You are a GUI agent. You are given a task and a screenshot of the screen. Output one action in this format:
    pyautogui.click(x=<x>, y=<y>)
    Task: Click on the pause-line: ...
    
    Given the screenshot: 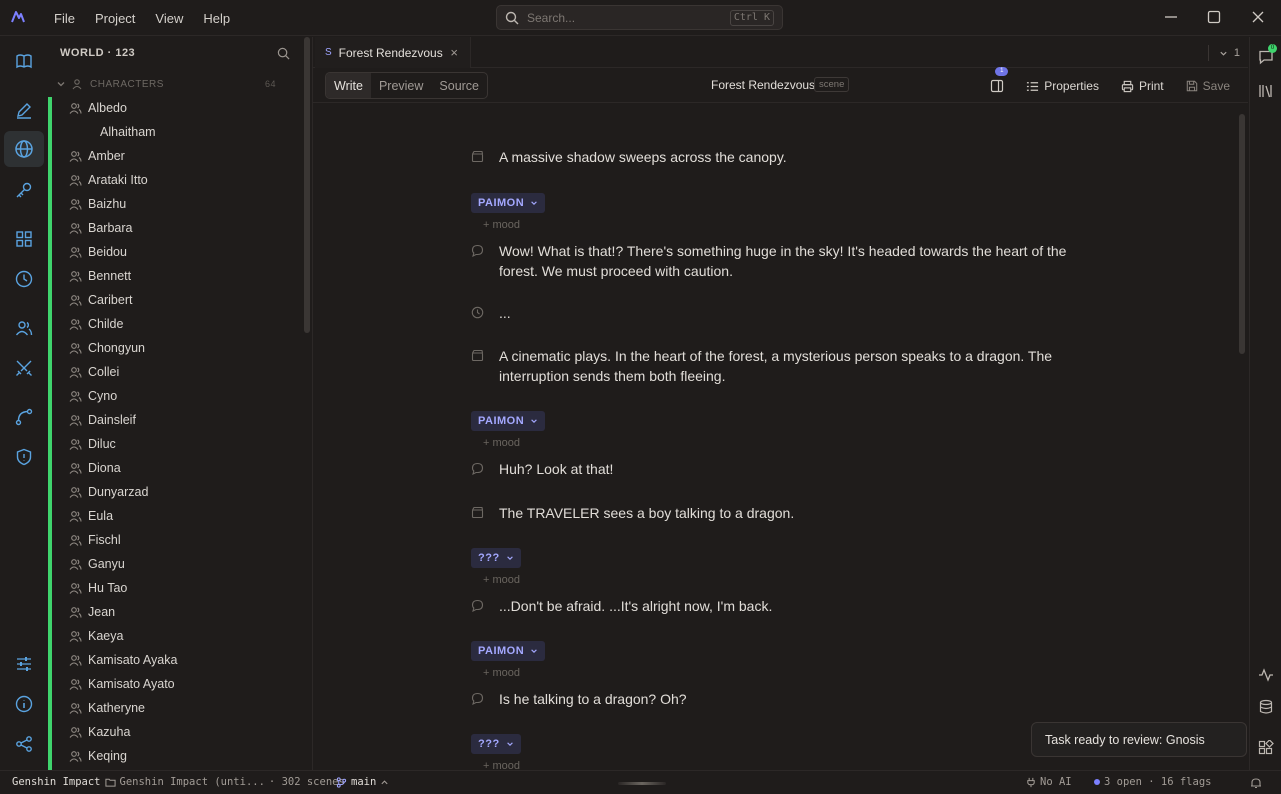 What is the action you would take?
    pyautogui.click(x=794, y=313)
    